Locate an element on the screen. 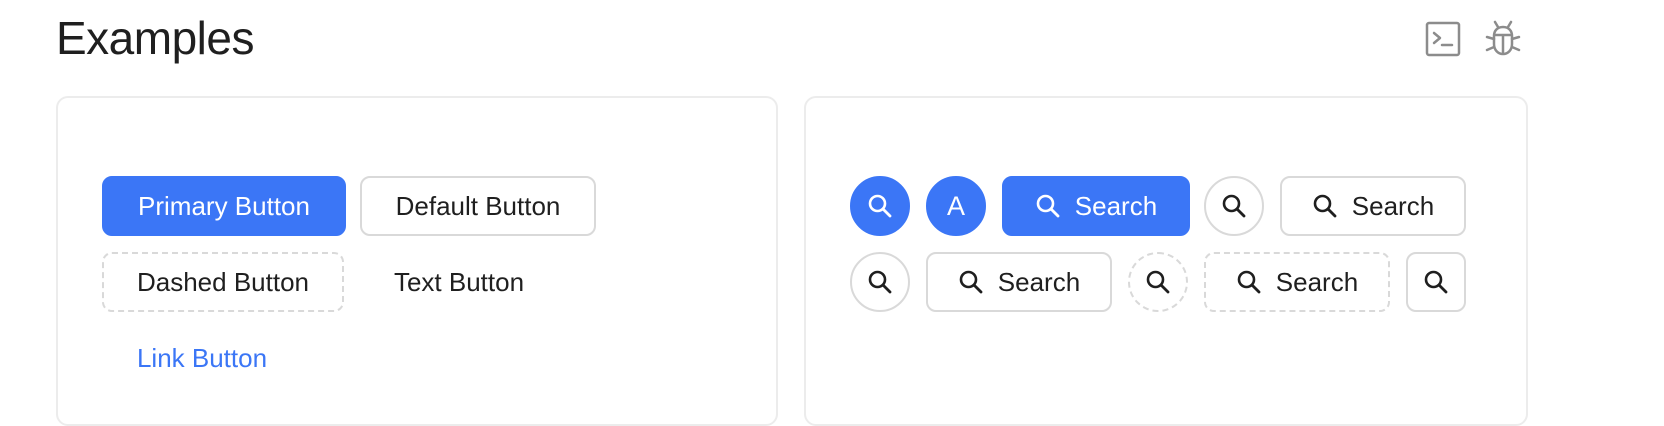 The height and width of the screenshot is (426, 1664). dashed-search-button: Search is located at coordinates (1297, 282).